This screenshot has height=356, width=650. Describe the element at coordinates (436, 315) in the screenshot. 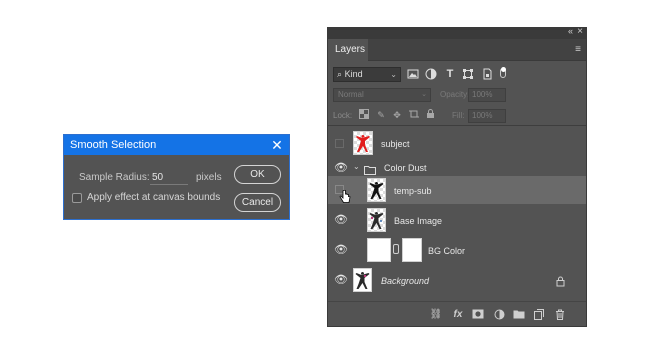

I see `link-layers-icon: ⛓` at that location.